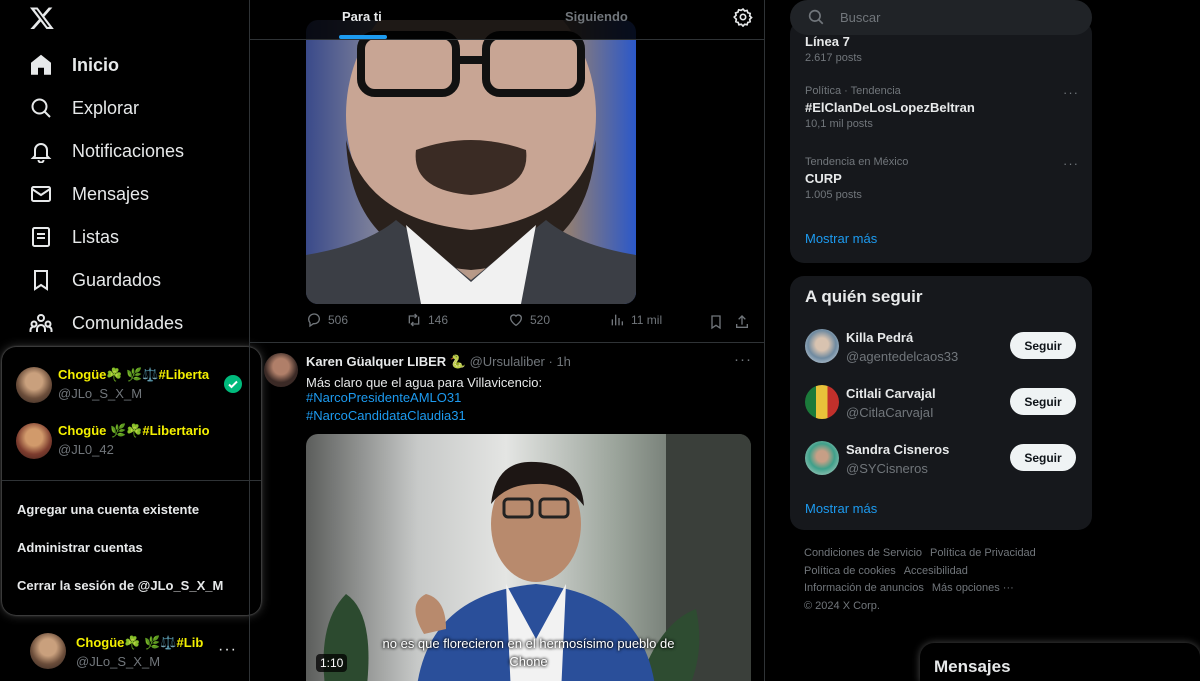 This screenshot has height=681, width=1200. What do you see at coordinates (560, 361) in the screenshot?
I see `post-time: · 1h` at bounding box center [560, 361].